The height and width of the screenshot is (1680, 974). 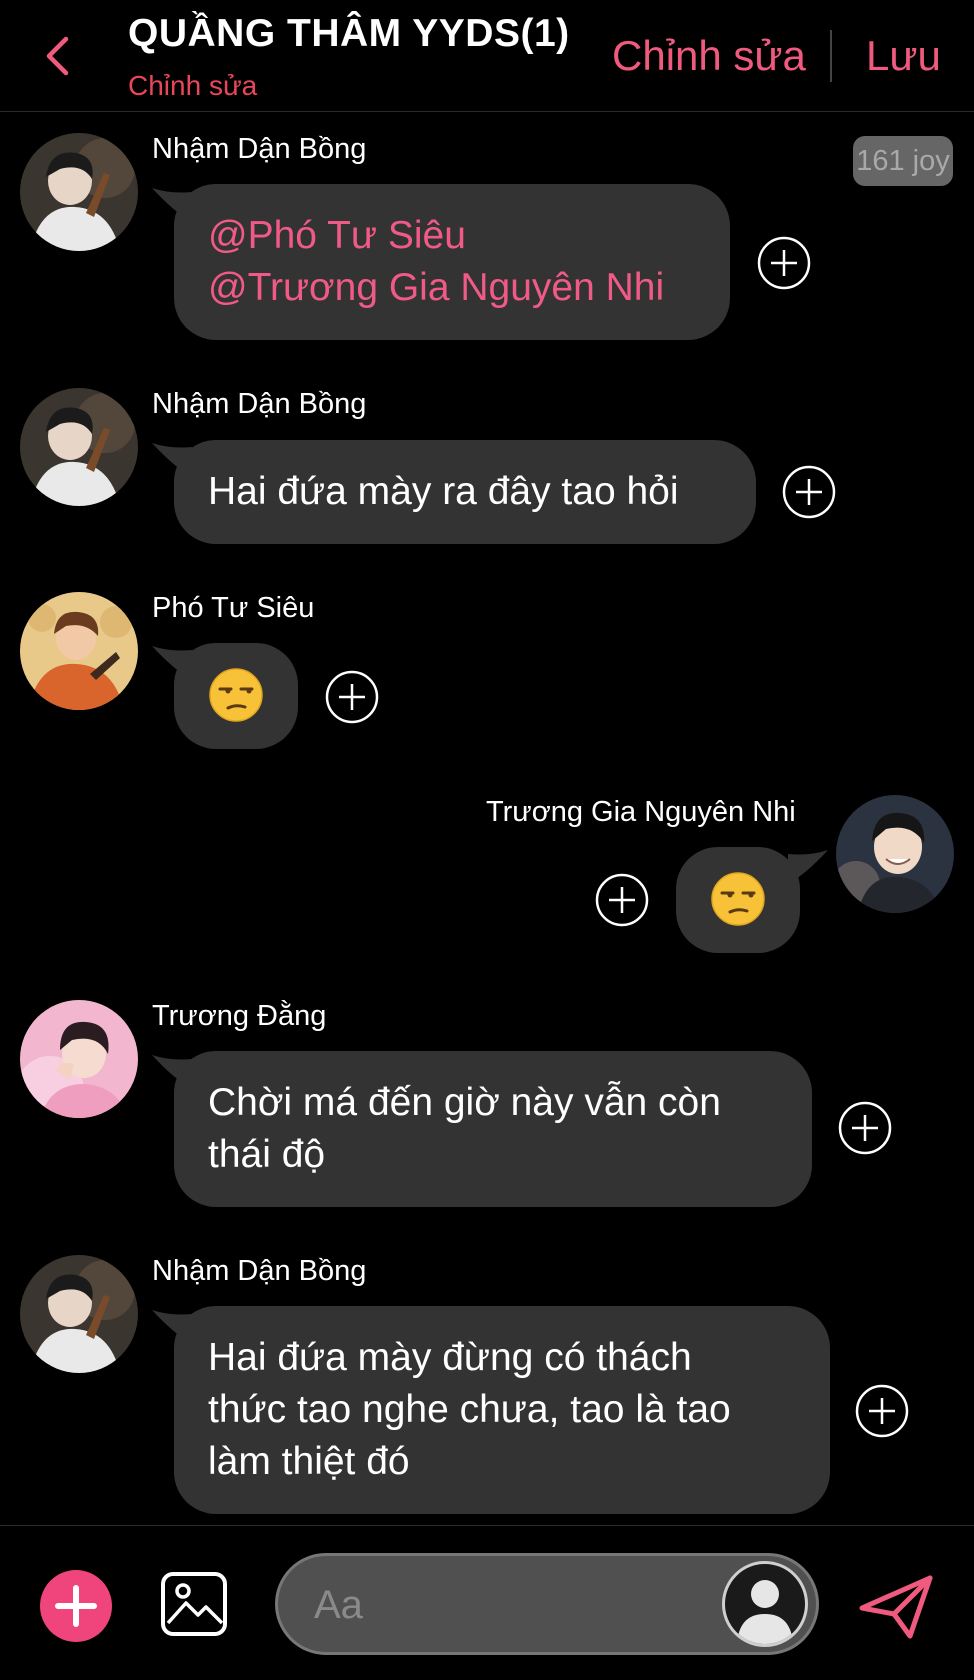 I want to click on message-bubble: Hai đứa mày ra đây tao hỏi, so click(x=465, y=492).